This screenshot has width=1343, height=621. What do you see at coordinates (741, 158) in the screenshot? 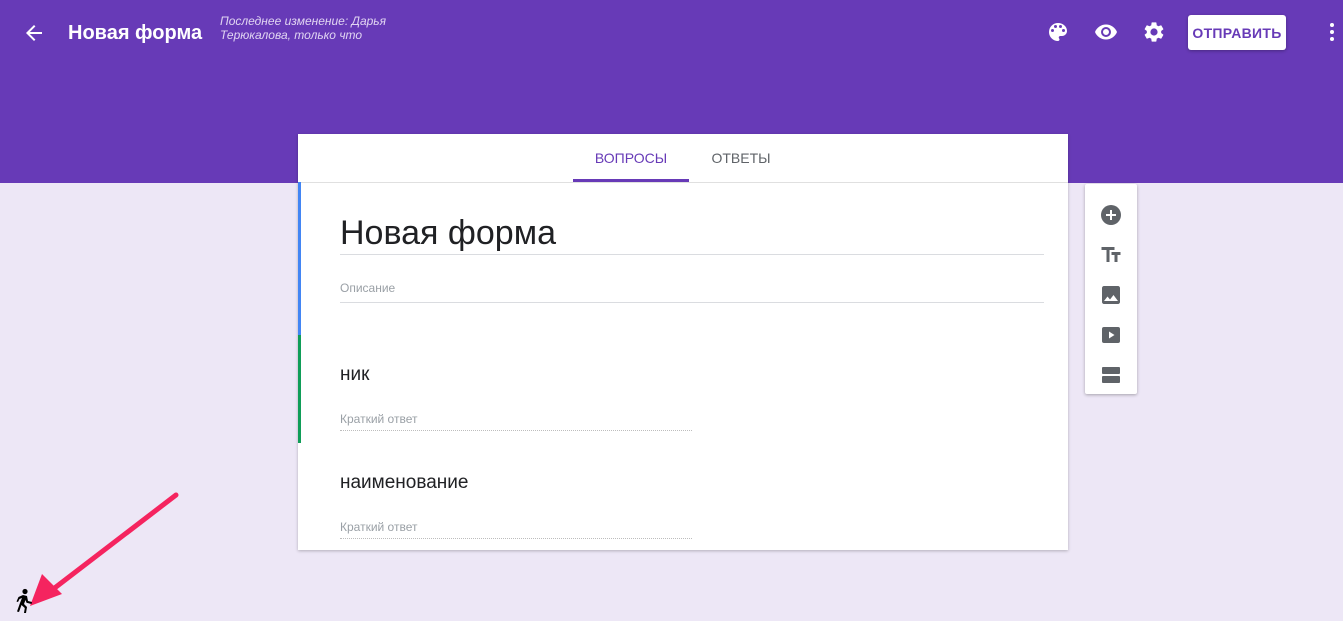
I see `tab-responses: ОТВЕТЫ` at bounding box center [741, 158].